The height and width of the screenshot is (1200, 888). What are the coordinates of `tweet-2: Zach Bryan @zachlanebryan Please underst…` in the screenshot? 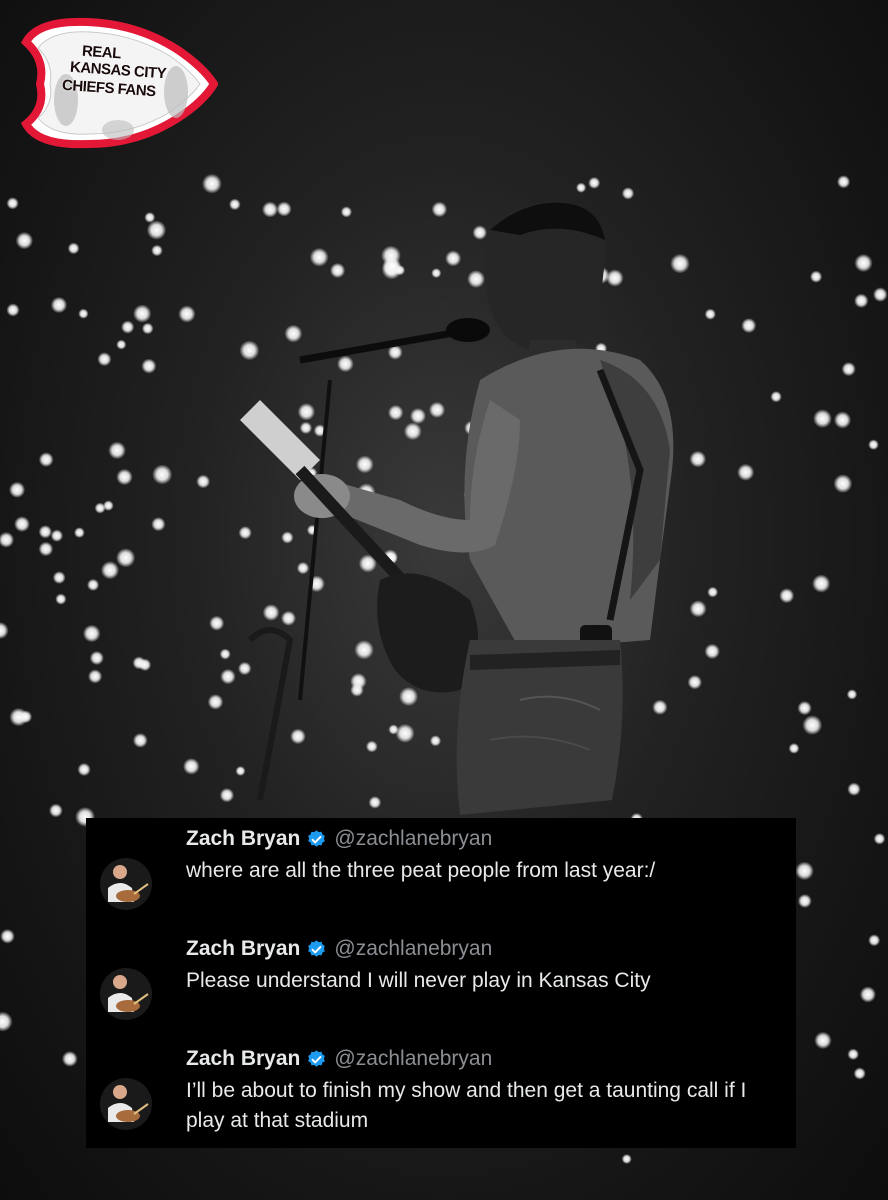 It's located at (441, 980).